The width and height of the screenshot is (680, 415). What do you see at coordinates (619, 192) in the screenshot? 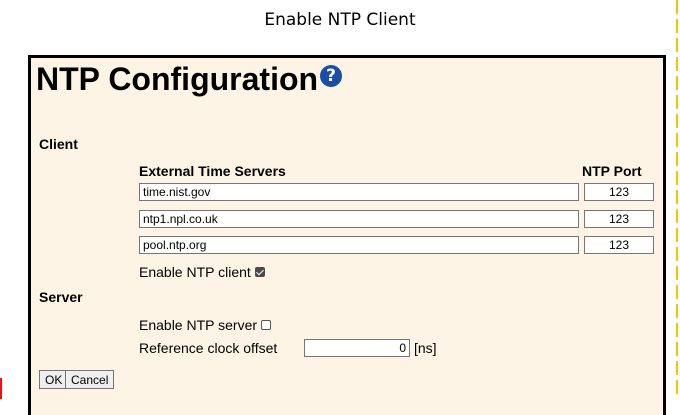
I see `time-server-1-port-input` at bounding box center [619, 192].